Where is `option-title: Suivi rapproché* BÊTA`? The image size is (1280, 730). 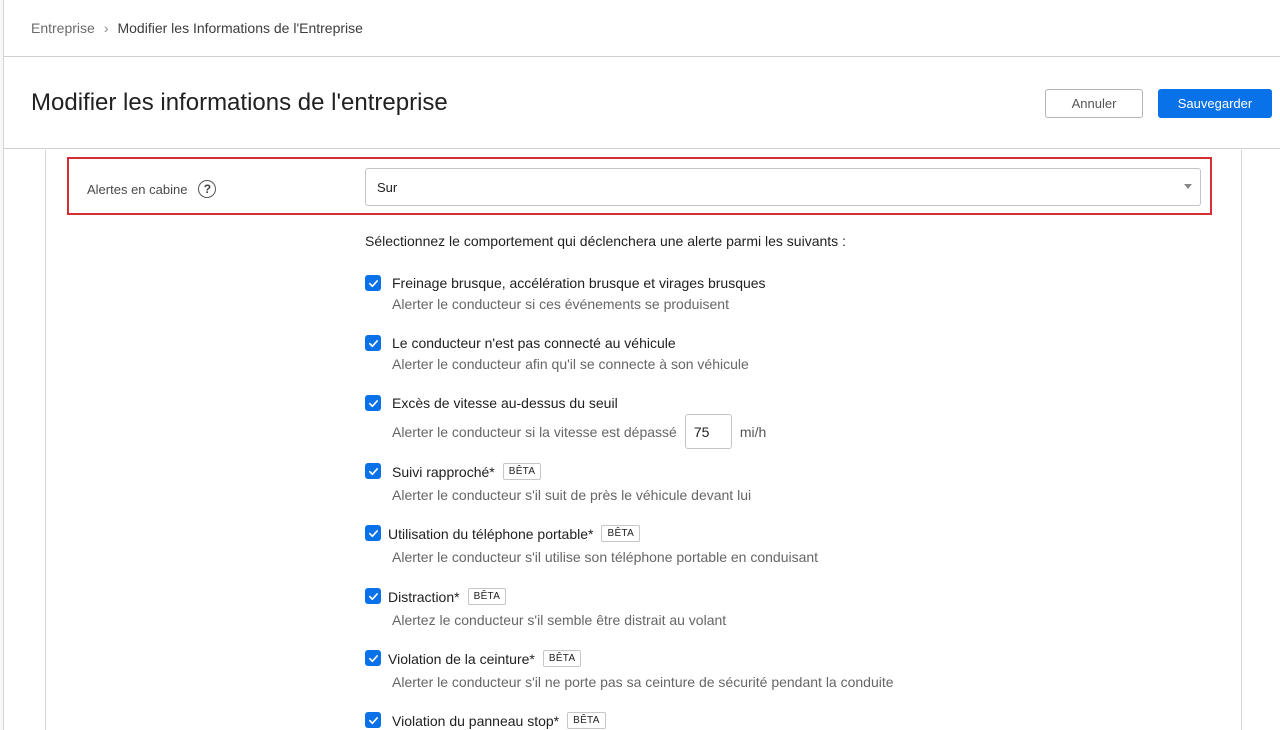 option-title: Suivi rapproché* BÊTA is located at coordinates (467, 471).